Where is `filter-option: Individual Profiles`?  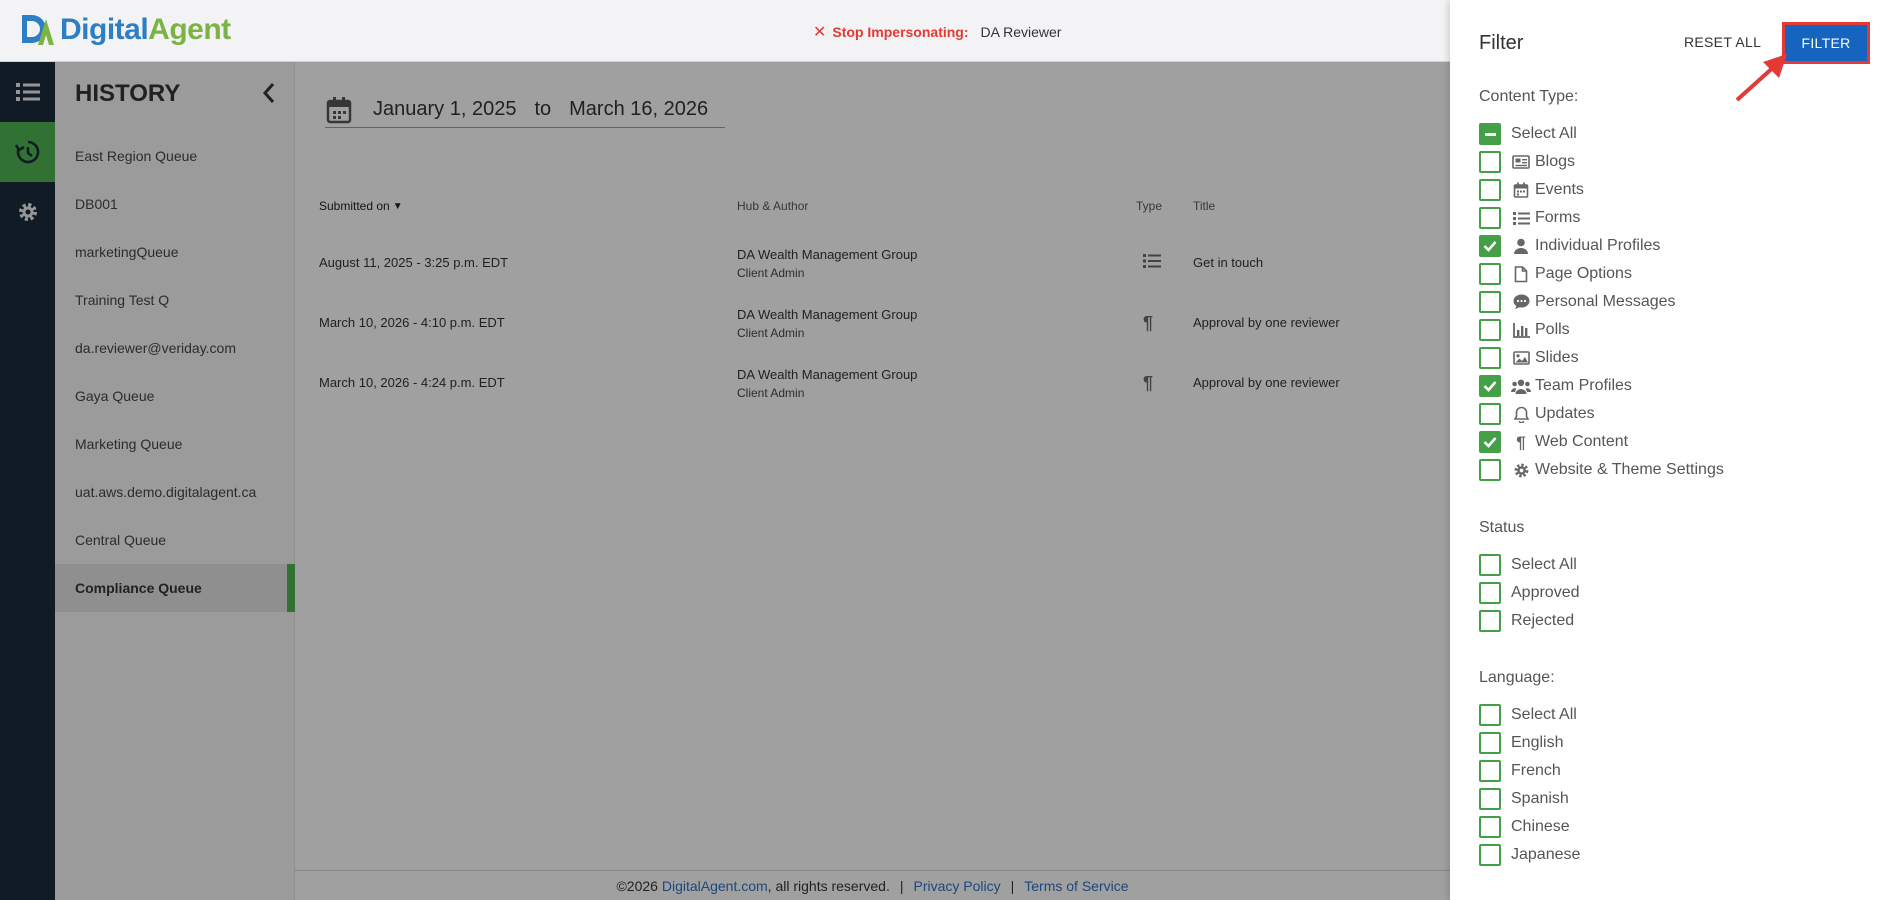
filter-option: Individual Profiles is located at coordinates (1569, 246).